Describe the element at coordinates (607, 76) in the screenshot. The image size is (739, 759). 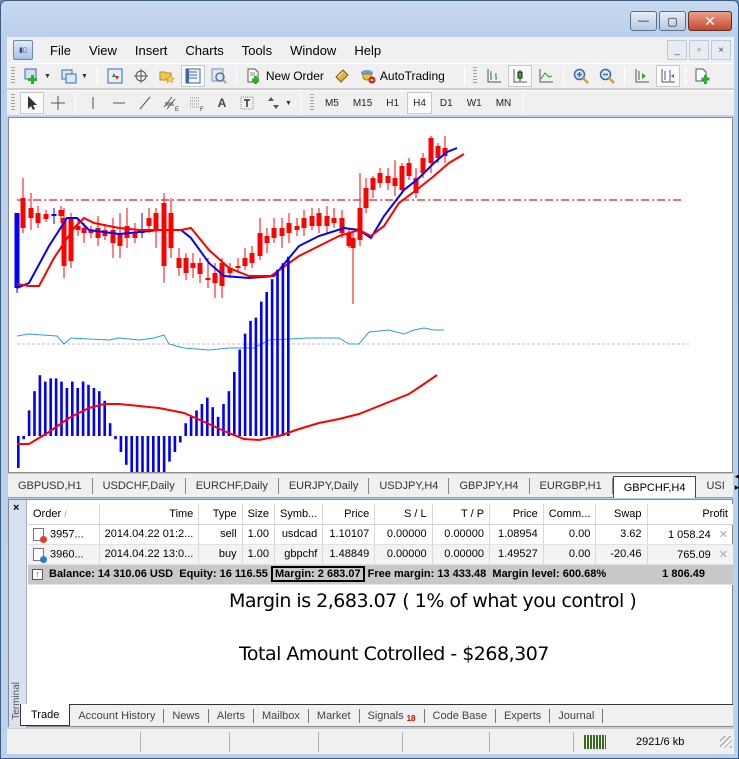
I see `zoom-out-button` at that location.